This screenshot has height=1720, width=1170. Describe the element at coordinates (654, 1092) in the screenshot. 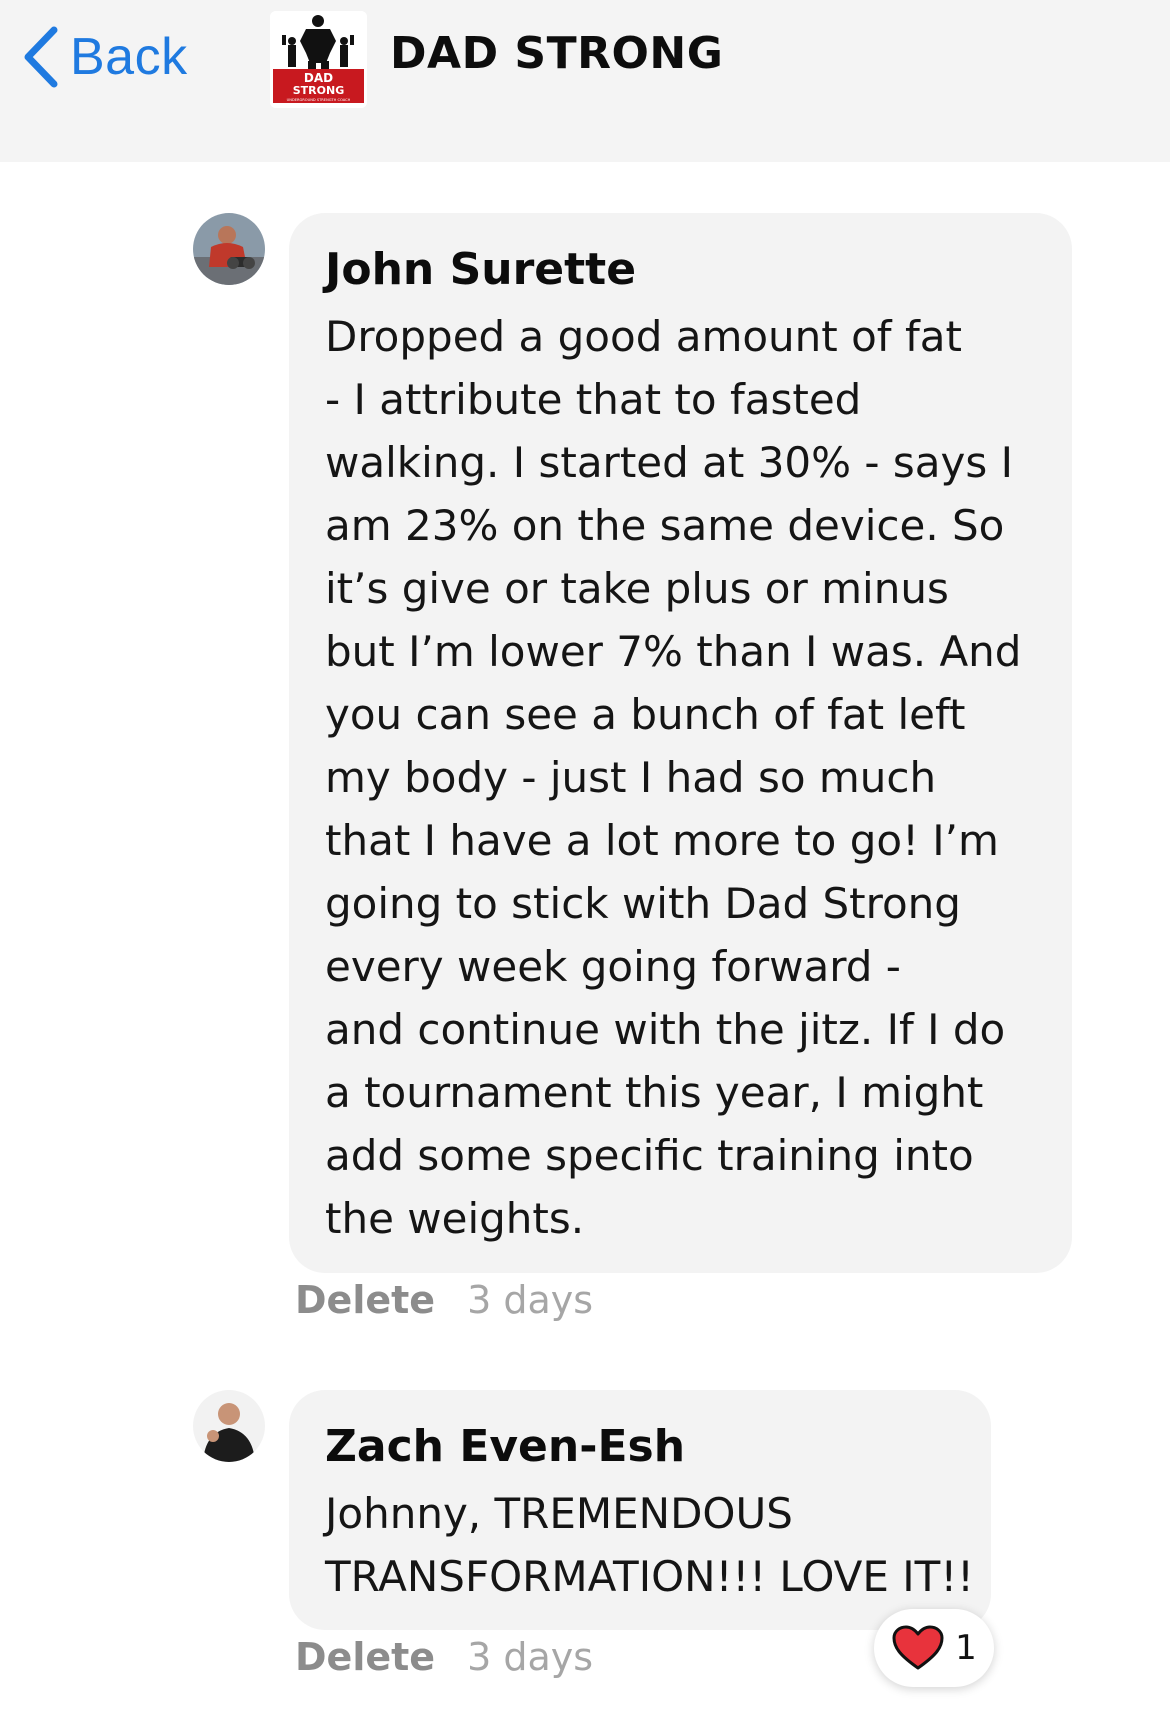

I see `comment-line: a tournament this year, I might` at that location.